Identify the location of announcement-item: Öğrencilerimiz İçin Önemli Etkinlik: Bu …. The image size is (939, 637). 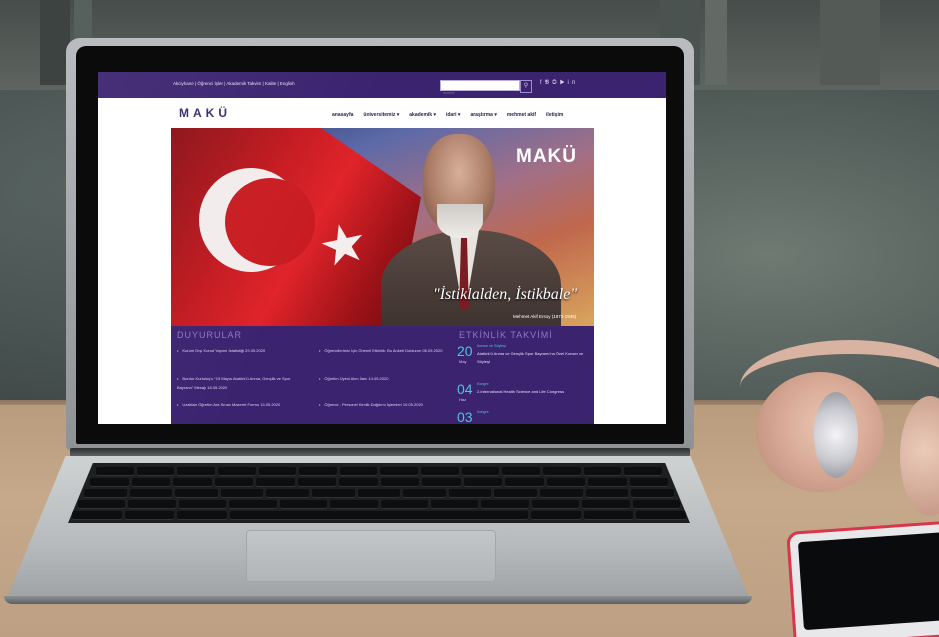
(384, 350).